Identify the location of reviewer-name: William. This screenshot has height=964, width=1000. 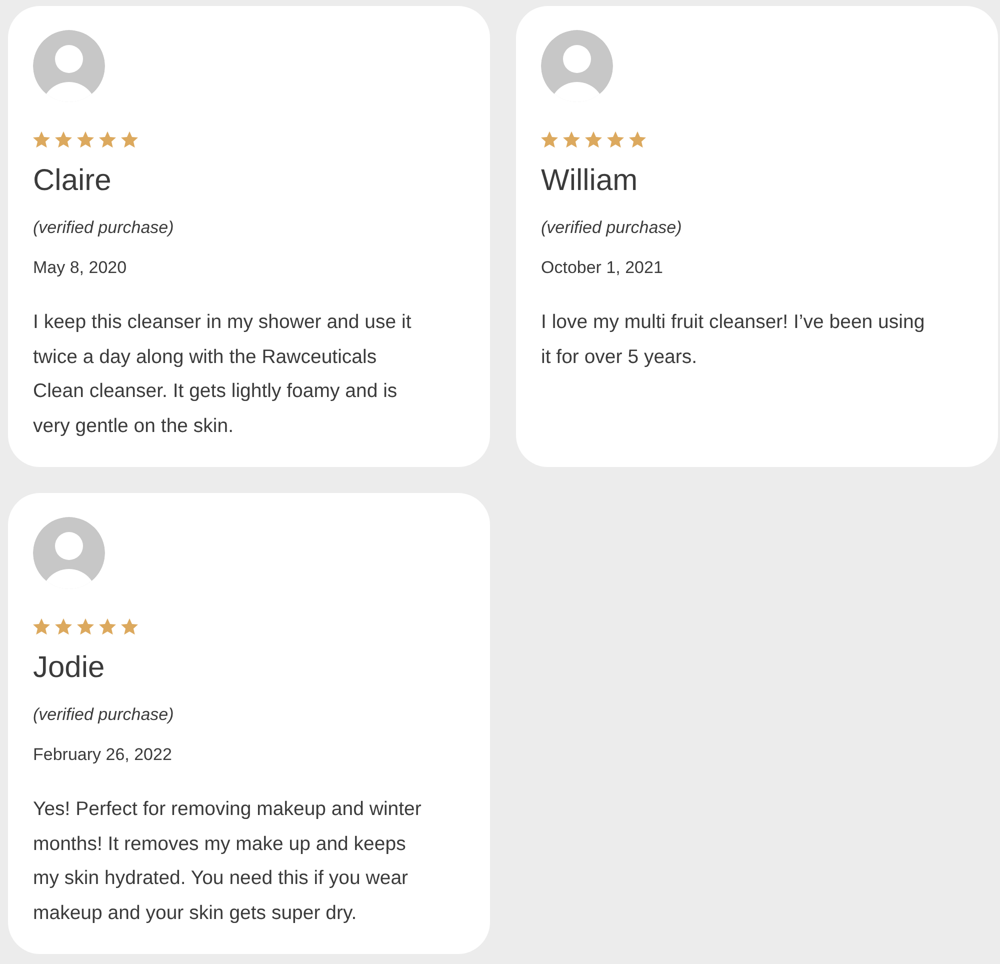
(589, 181).